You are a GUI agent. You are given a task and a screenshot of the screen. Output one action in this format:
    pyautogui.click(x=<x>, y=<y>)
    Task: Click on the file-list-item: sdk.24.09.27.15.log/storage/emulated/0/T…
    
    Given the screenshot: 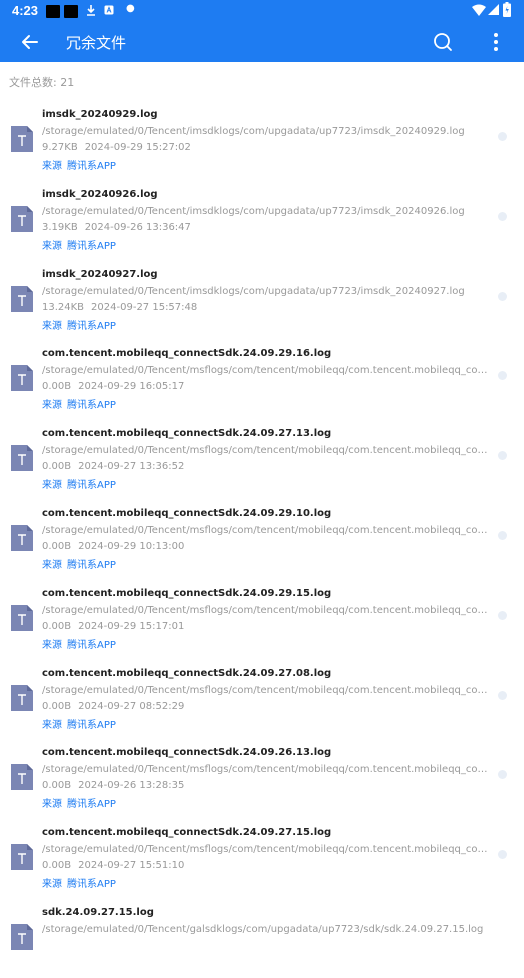 What is the action you would take?
    pyautogui.click(x=262, y=938)
    